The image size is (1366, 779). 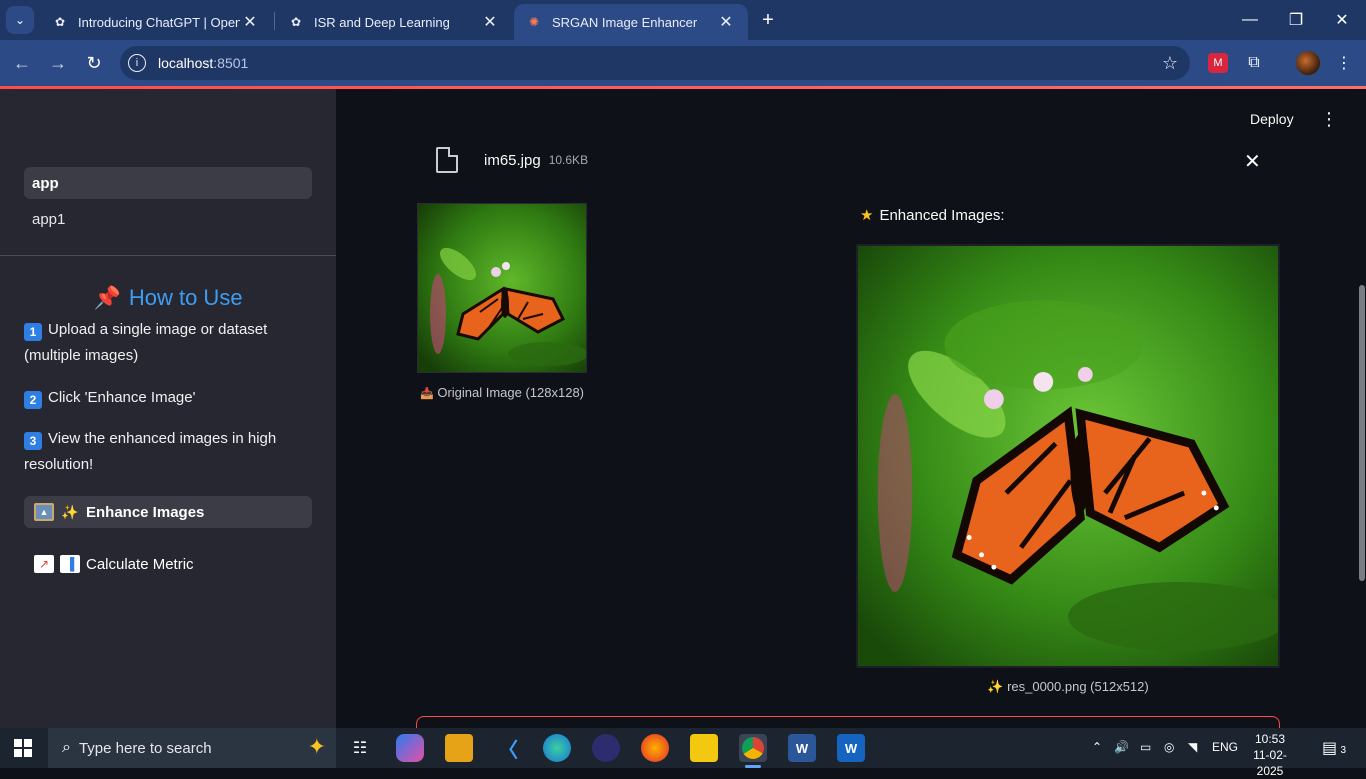 What do you see at coordinates (168, 255) in the screenshot?
I see `sidebar-divider` at bounding box center [168, 255].